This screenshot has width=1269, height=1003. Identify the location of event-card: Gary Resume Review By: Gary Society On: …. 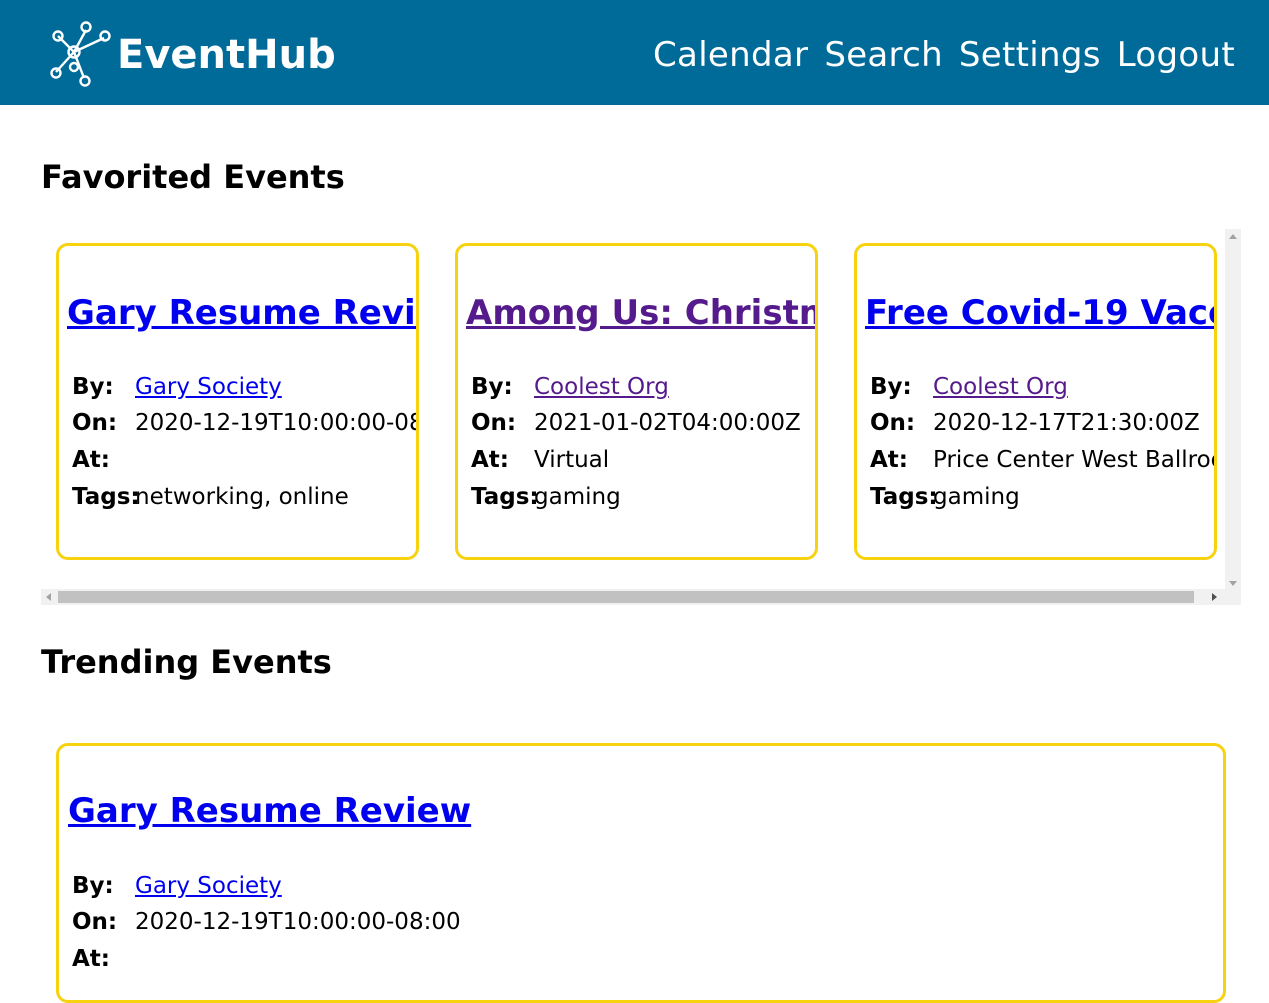
(237, 401).